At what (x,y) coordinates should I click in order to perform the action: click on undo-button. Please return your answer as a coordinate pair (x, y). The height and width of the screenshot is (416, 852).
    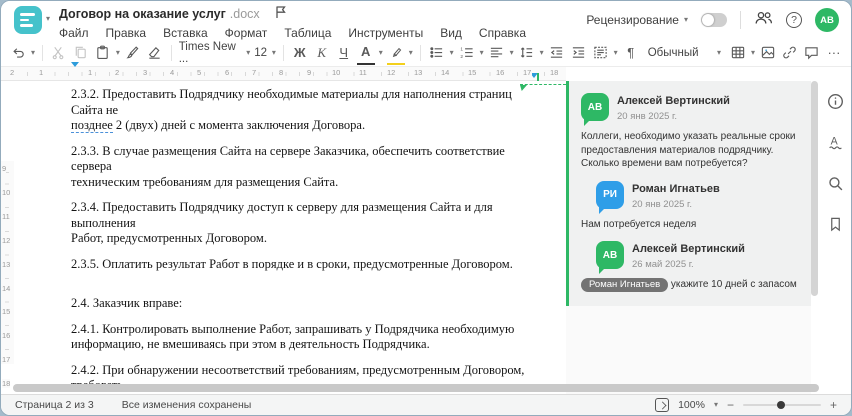
    Looking at the image, I should click on (18, 53).